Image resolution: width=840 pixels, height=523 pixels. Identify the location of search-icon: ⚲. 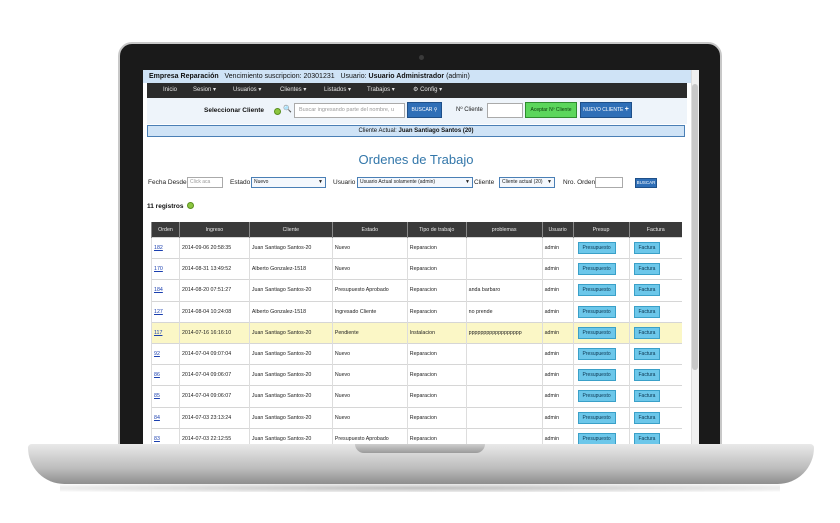
(435, 110).